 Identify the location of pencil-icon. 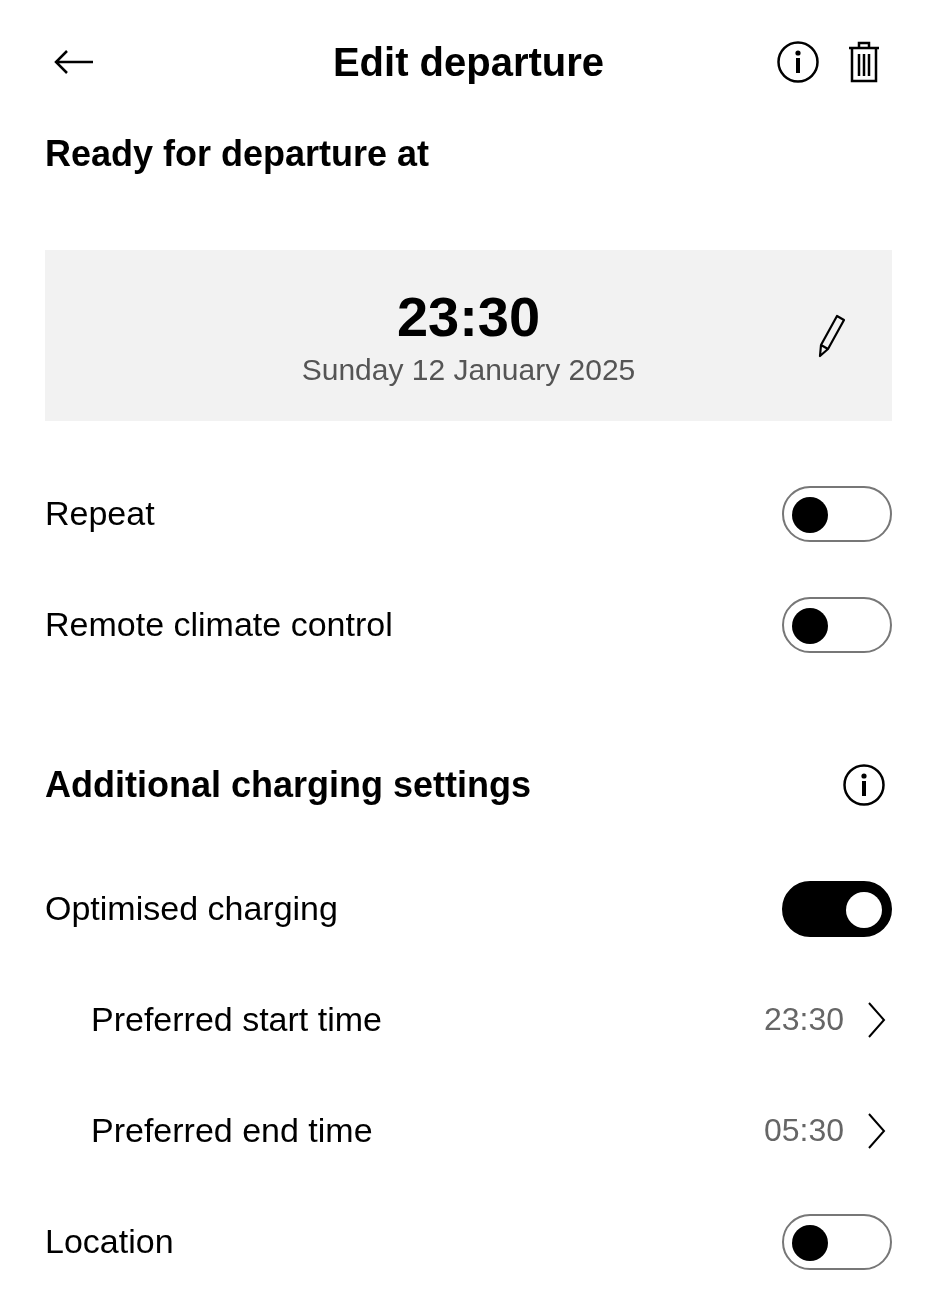
(831, 336).